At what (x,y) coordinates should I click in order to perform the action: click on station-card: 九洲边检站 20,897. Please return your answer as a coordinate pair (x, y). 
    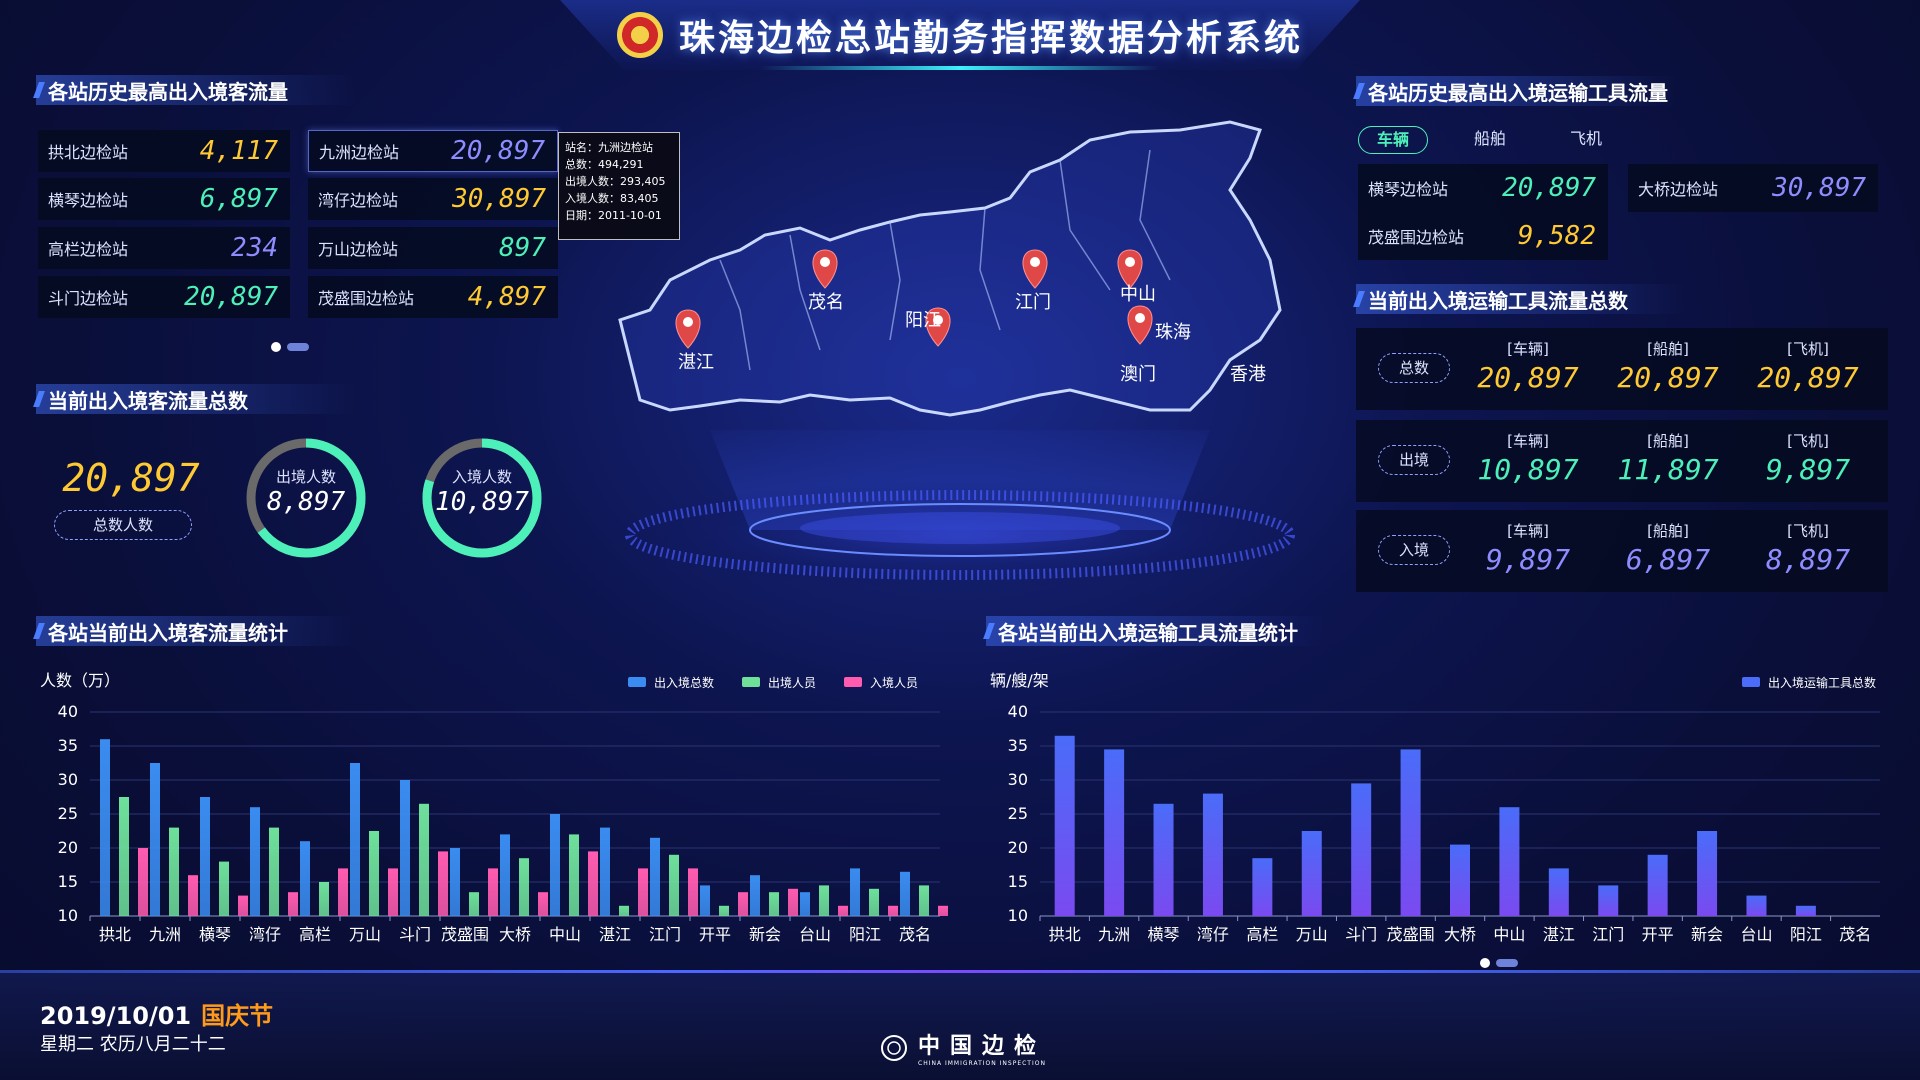
    Looking at the image, I should click on (433, 151).